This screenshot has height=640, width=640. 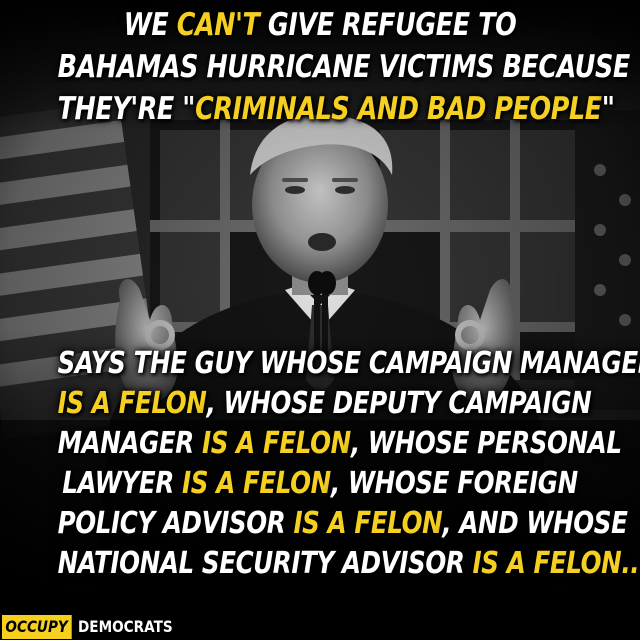 What do you see at coordinates (398, 109) in the screenshot?
I see `highlight-text: criminals and bad people` at bounding box center [398, 109].